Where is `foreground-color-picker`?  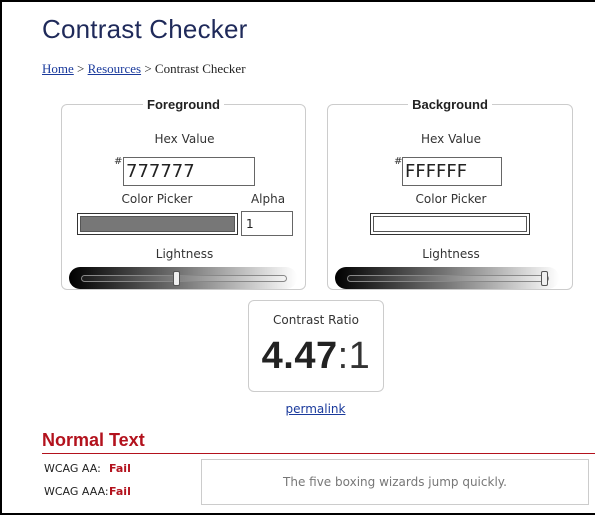 foreground-color-picker is located at coordinates (157, 224).